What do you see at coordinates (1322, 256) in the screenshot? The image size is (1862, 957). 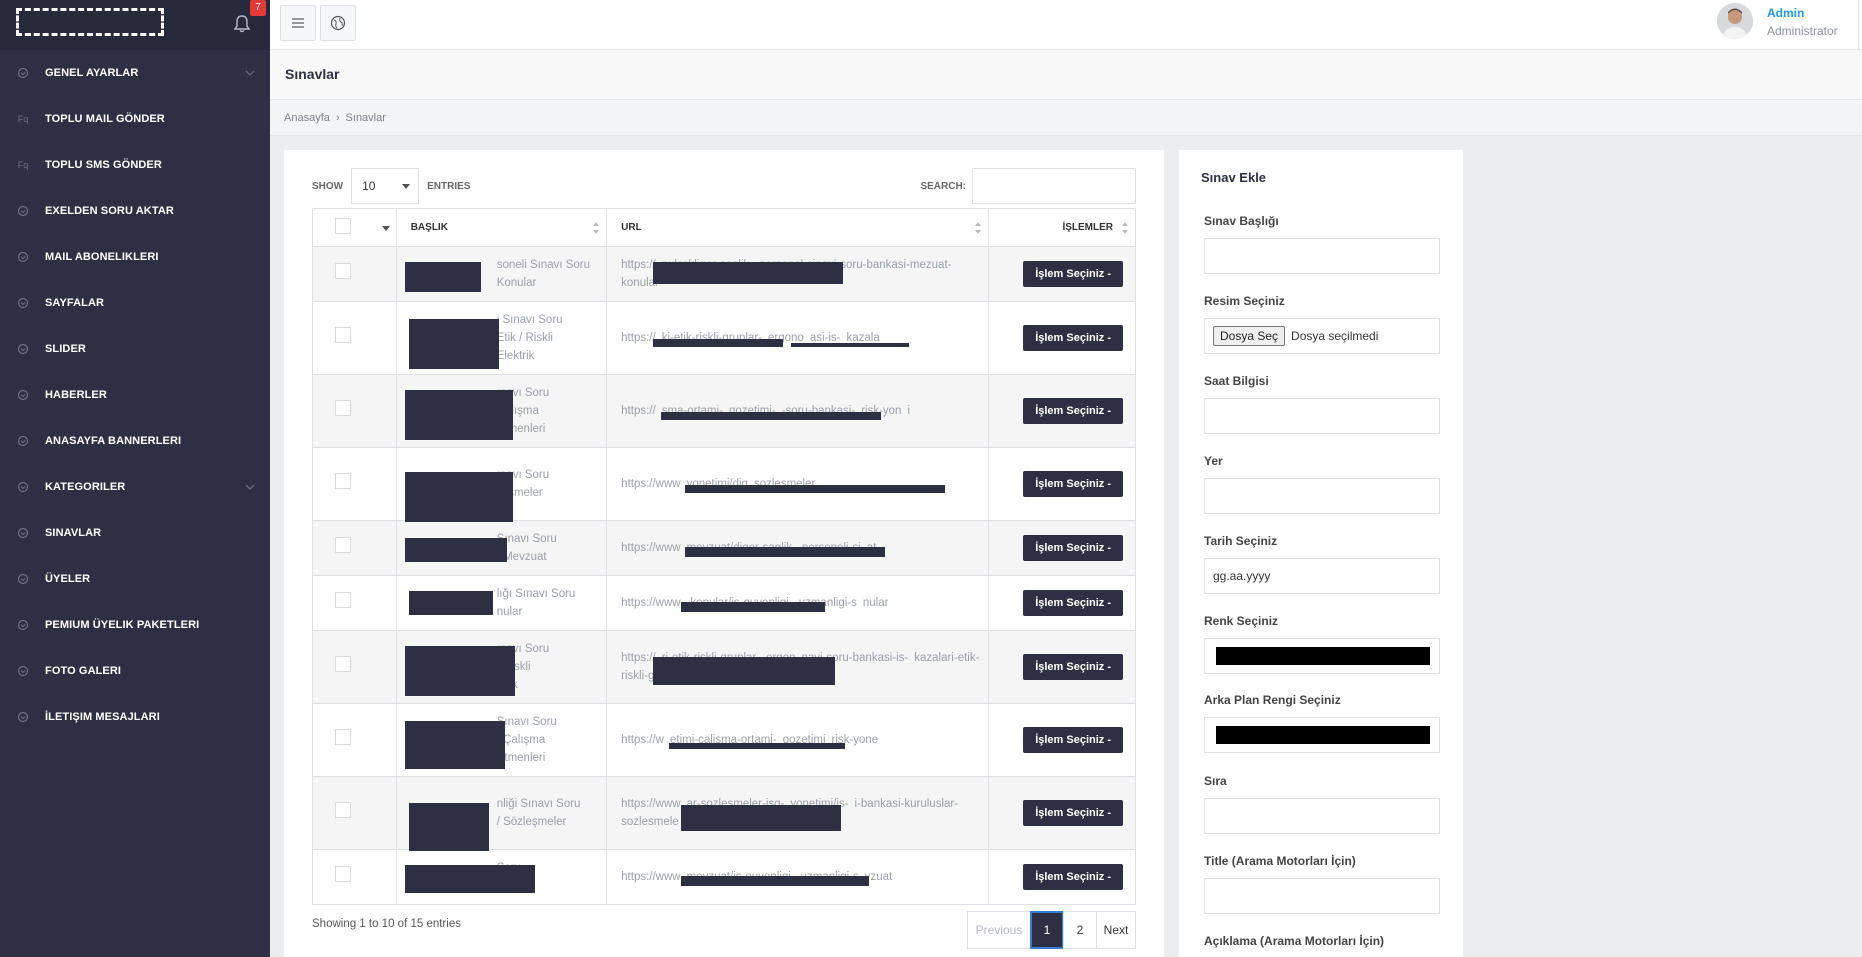 I see `exam-title-input` at bounding box center [1322, 256].